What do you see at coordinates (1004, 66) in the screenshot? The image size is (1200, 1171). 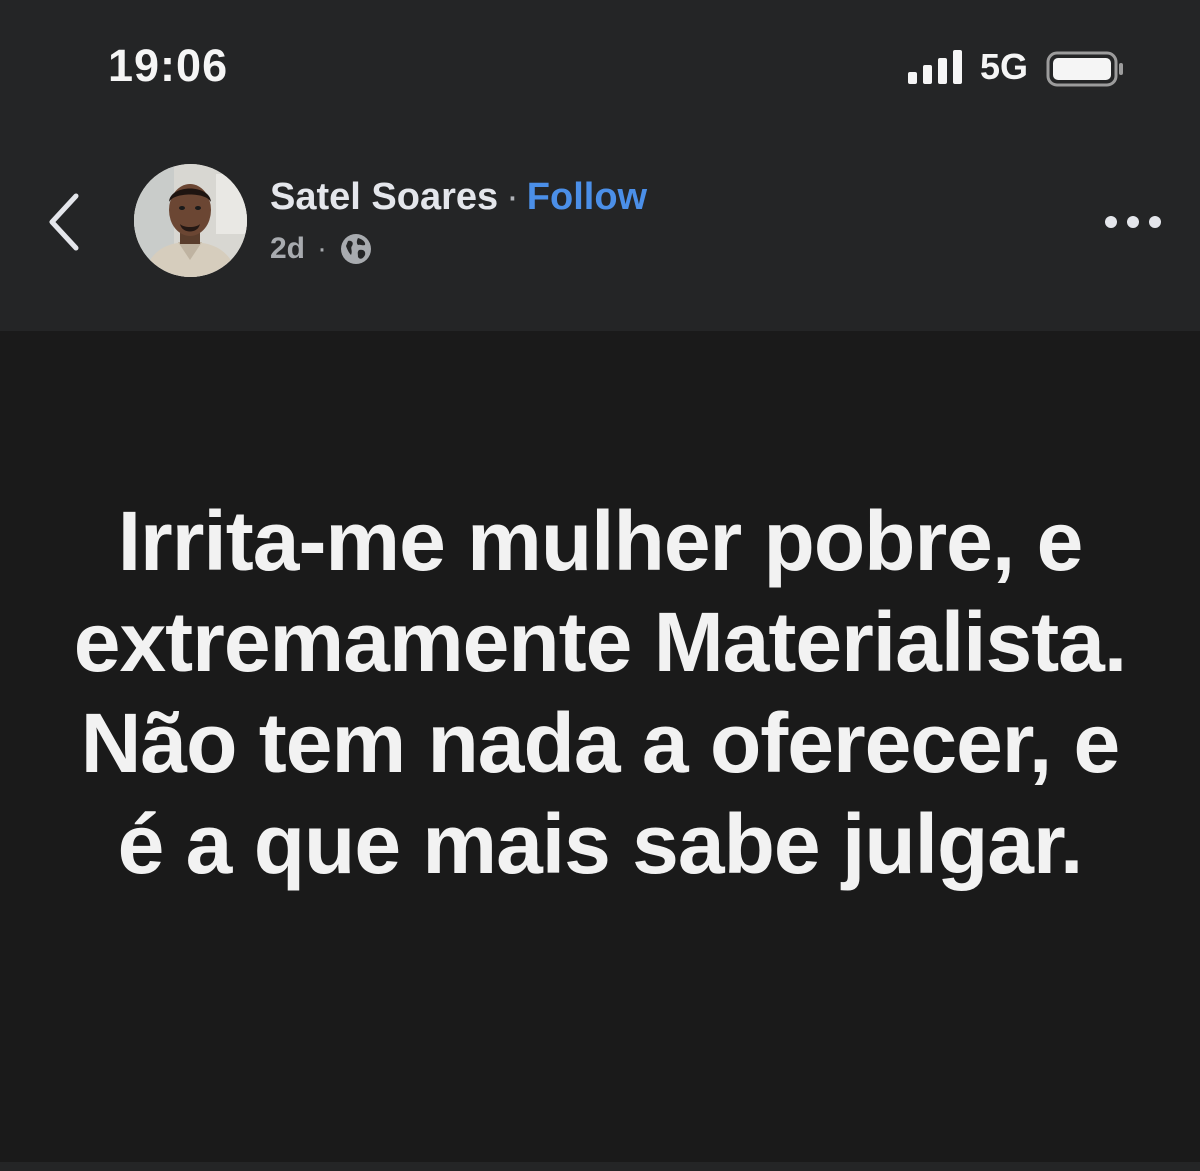 I see `network-label: 5G` at bounding box center [1004, 66].